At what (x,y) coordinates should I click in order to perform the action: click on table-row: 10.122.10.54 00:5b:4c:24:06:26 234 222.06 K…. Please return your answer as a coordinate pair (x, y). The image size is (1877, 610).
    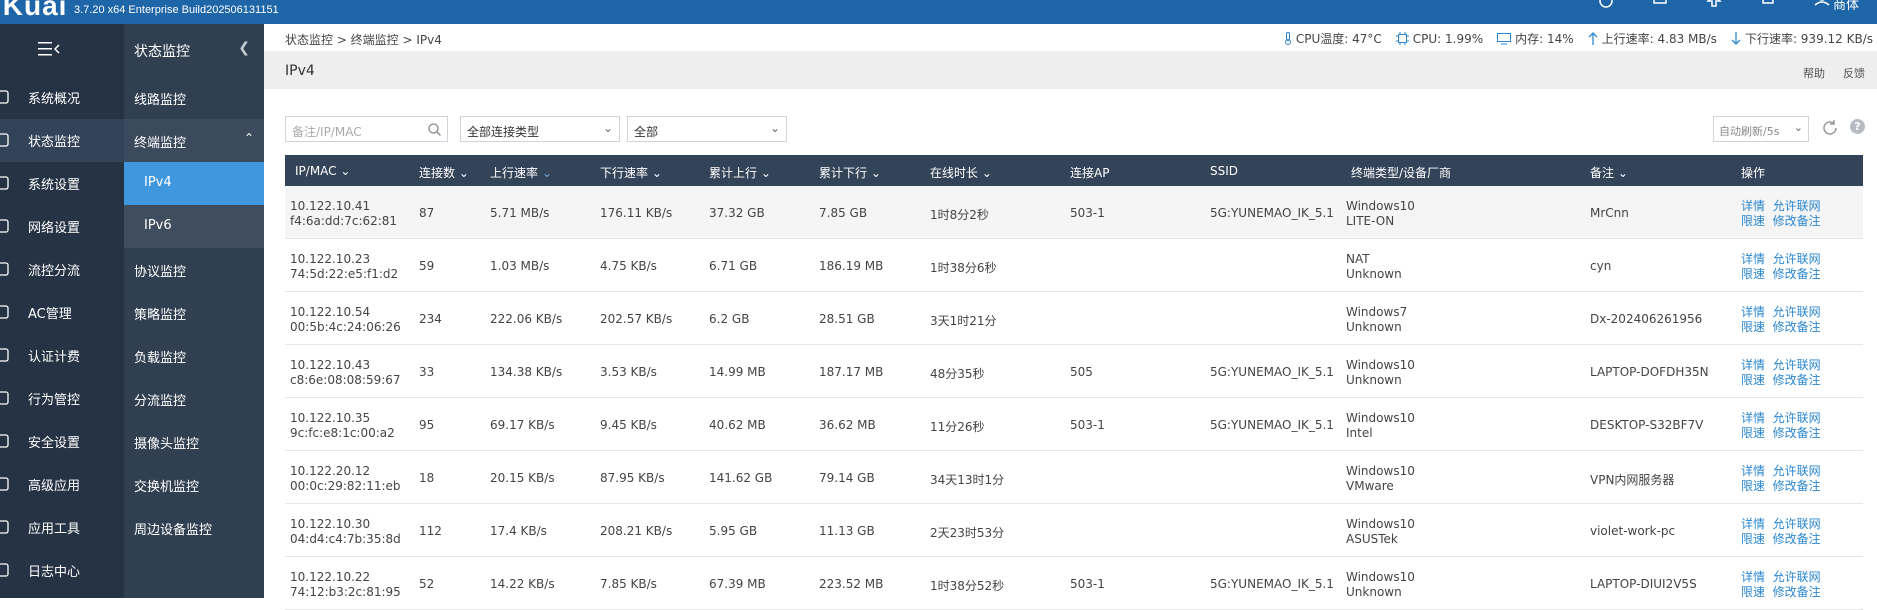
    Looking at the image, I should click on (1074, 318).